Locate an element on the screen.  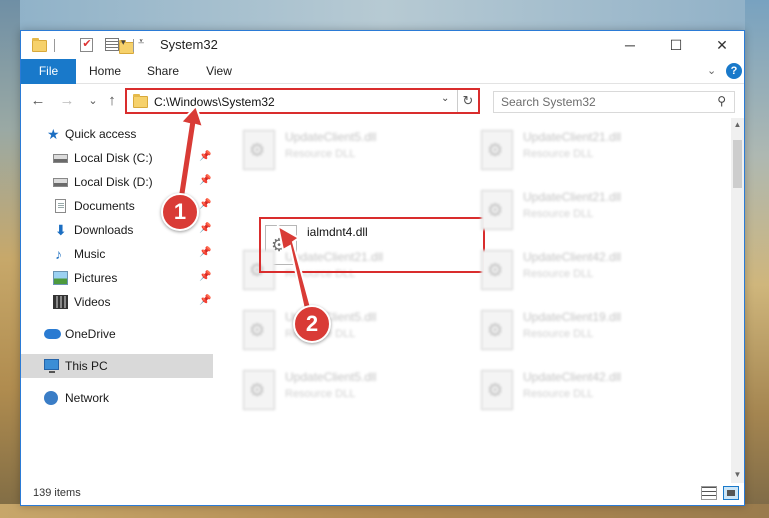
sidebar-item-label: Local Disk (C:) is located at coordinates (113, 158).